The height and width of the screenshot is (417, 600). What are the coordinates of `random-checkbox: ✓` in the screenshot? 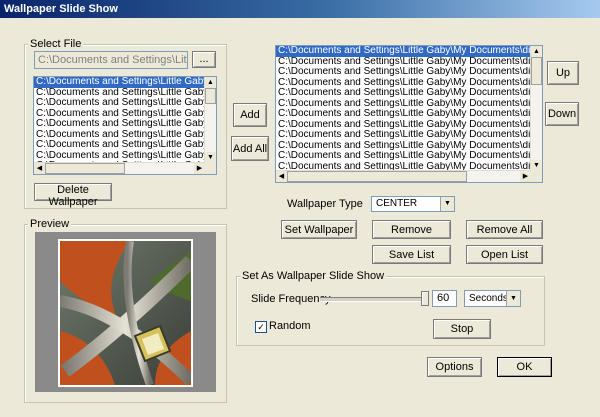 It's located at (261, 327).